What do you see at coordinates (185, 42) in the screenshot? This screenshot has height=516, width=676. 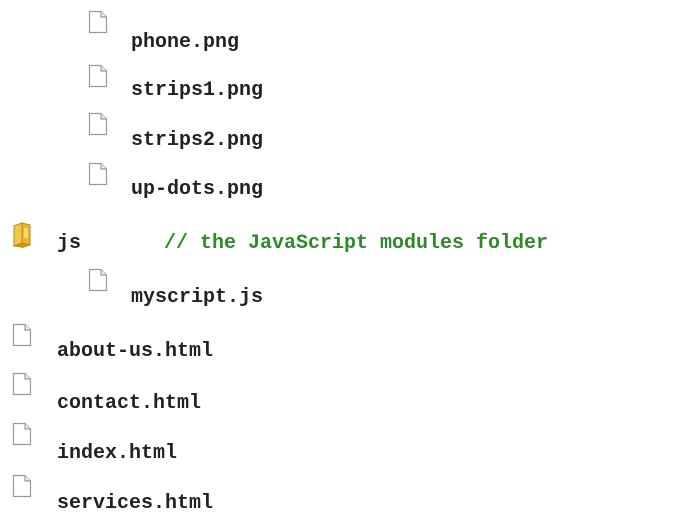 I see `file-name: phone.png` at bounding box center [185, 42].